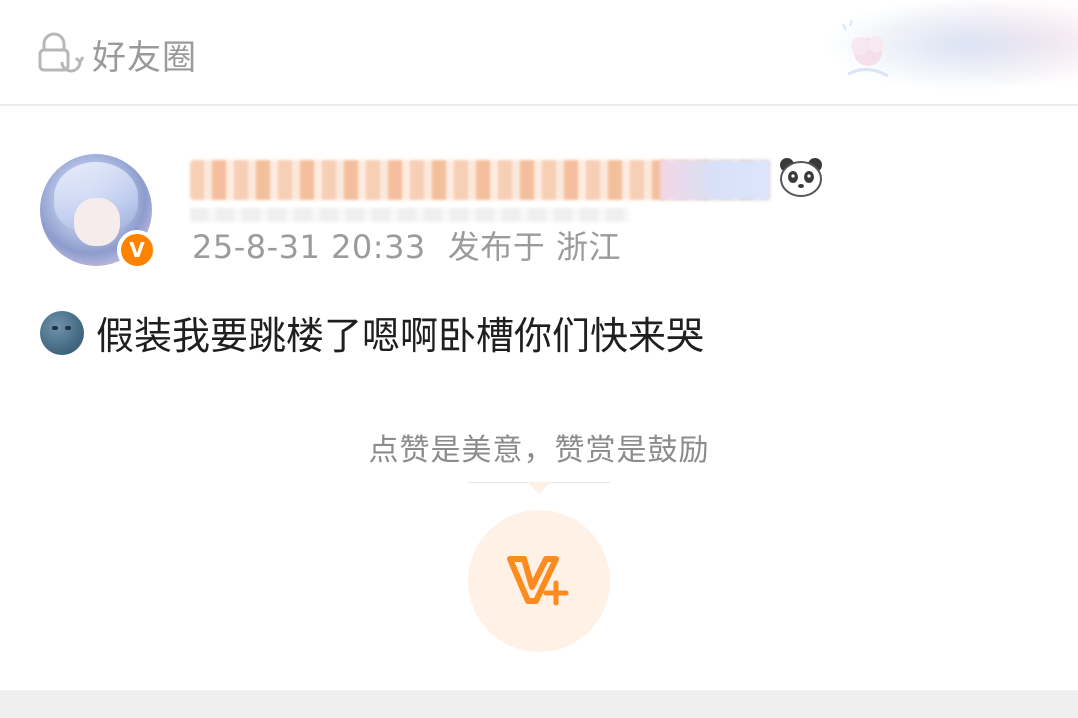 The height and width of the screenshot is (718, 1078). Describe the element at coordinates (144, 54) in the screenshot. I see `page-title: 好友圈` at that location.